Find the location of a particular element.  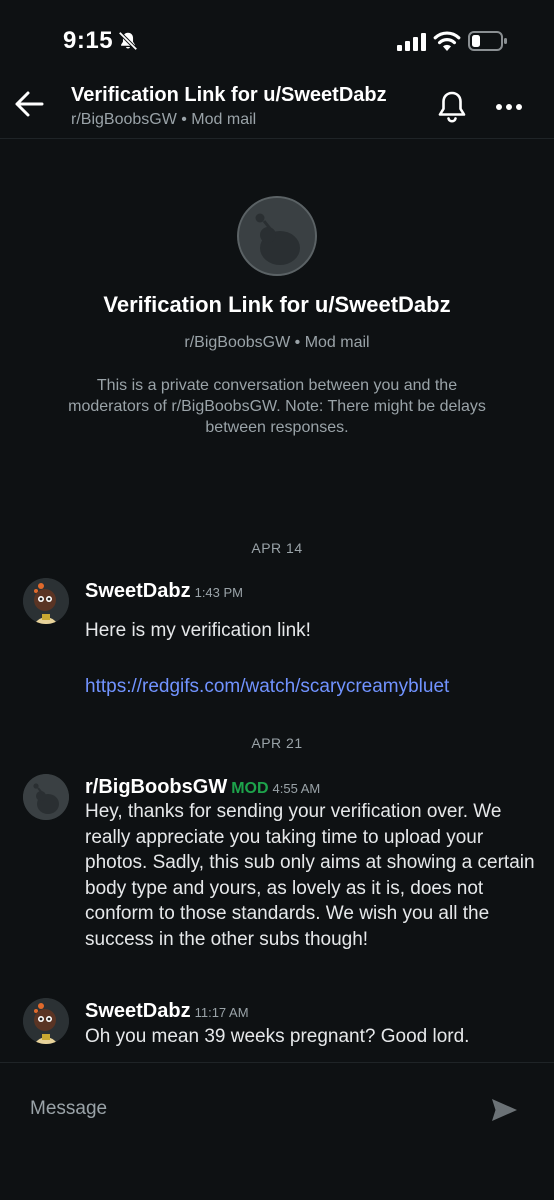

conversation-title: Verification Link for u/SweetDabz is located at coordinates (277, 304).